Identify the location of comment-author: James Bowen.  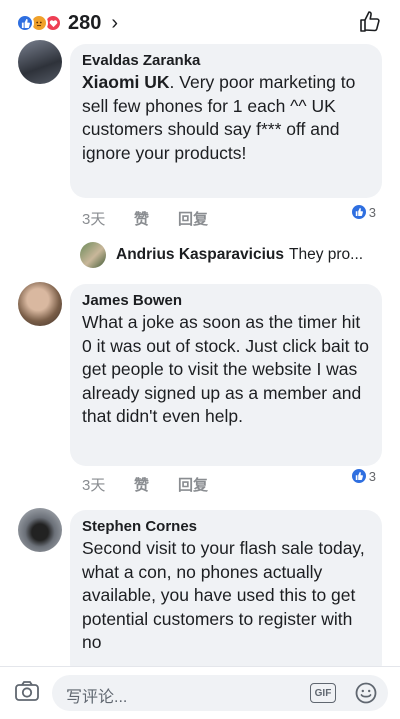
(226, 300).